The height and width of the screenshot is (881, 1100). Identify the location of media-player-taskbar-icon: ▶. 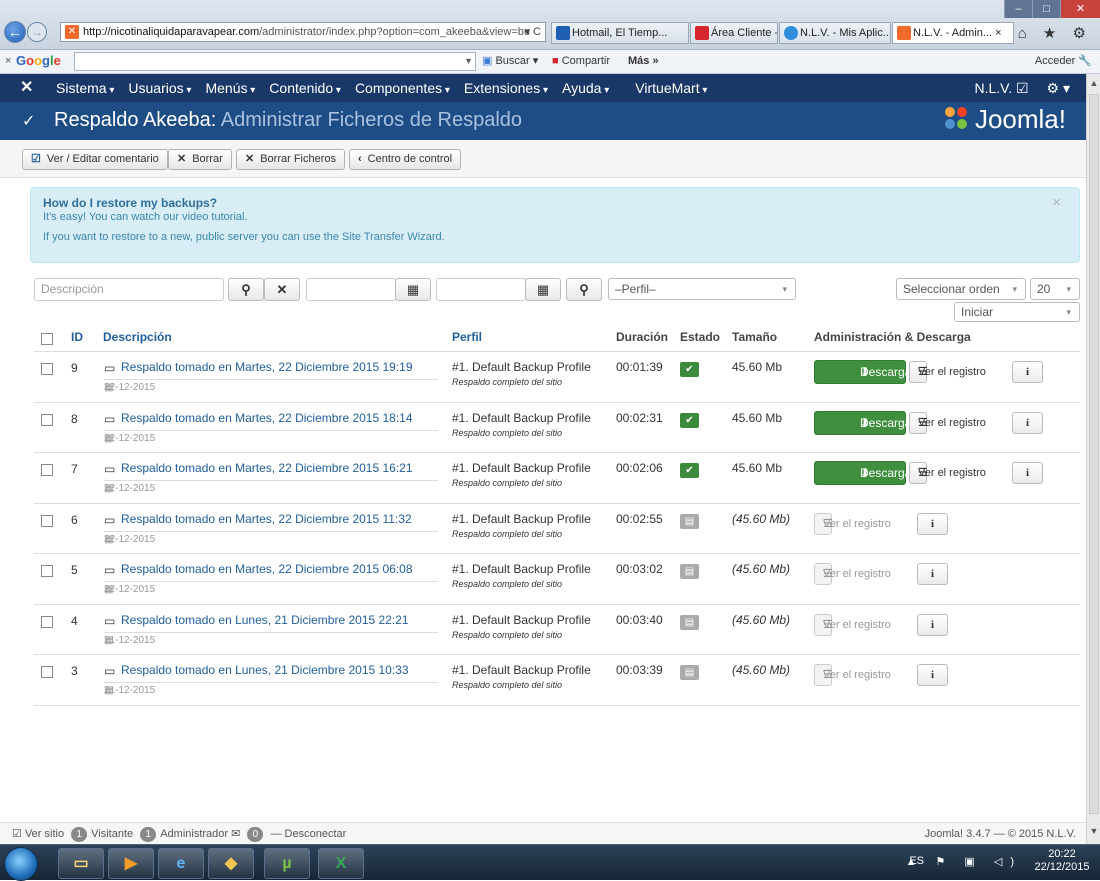
(131, 863).